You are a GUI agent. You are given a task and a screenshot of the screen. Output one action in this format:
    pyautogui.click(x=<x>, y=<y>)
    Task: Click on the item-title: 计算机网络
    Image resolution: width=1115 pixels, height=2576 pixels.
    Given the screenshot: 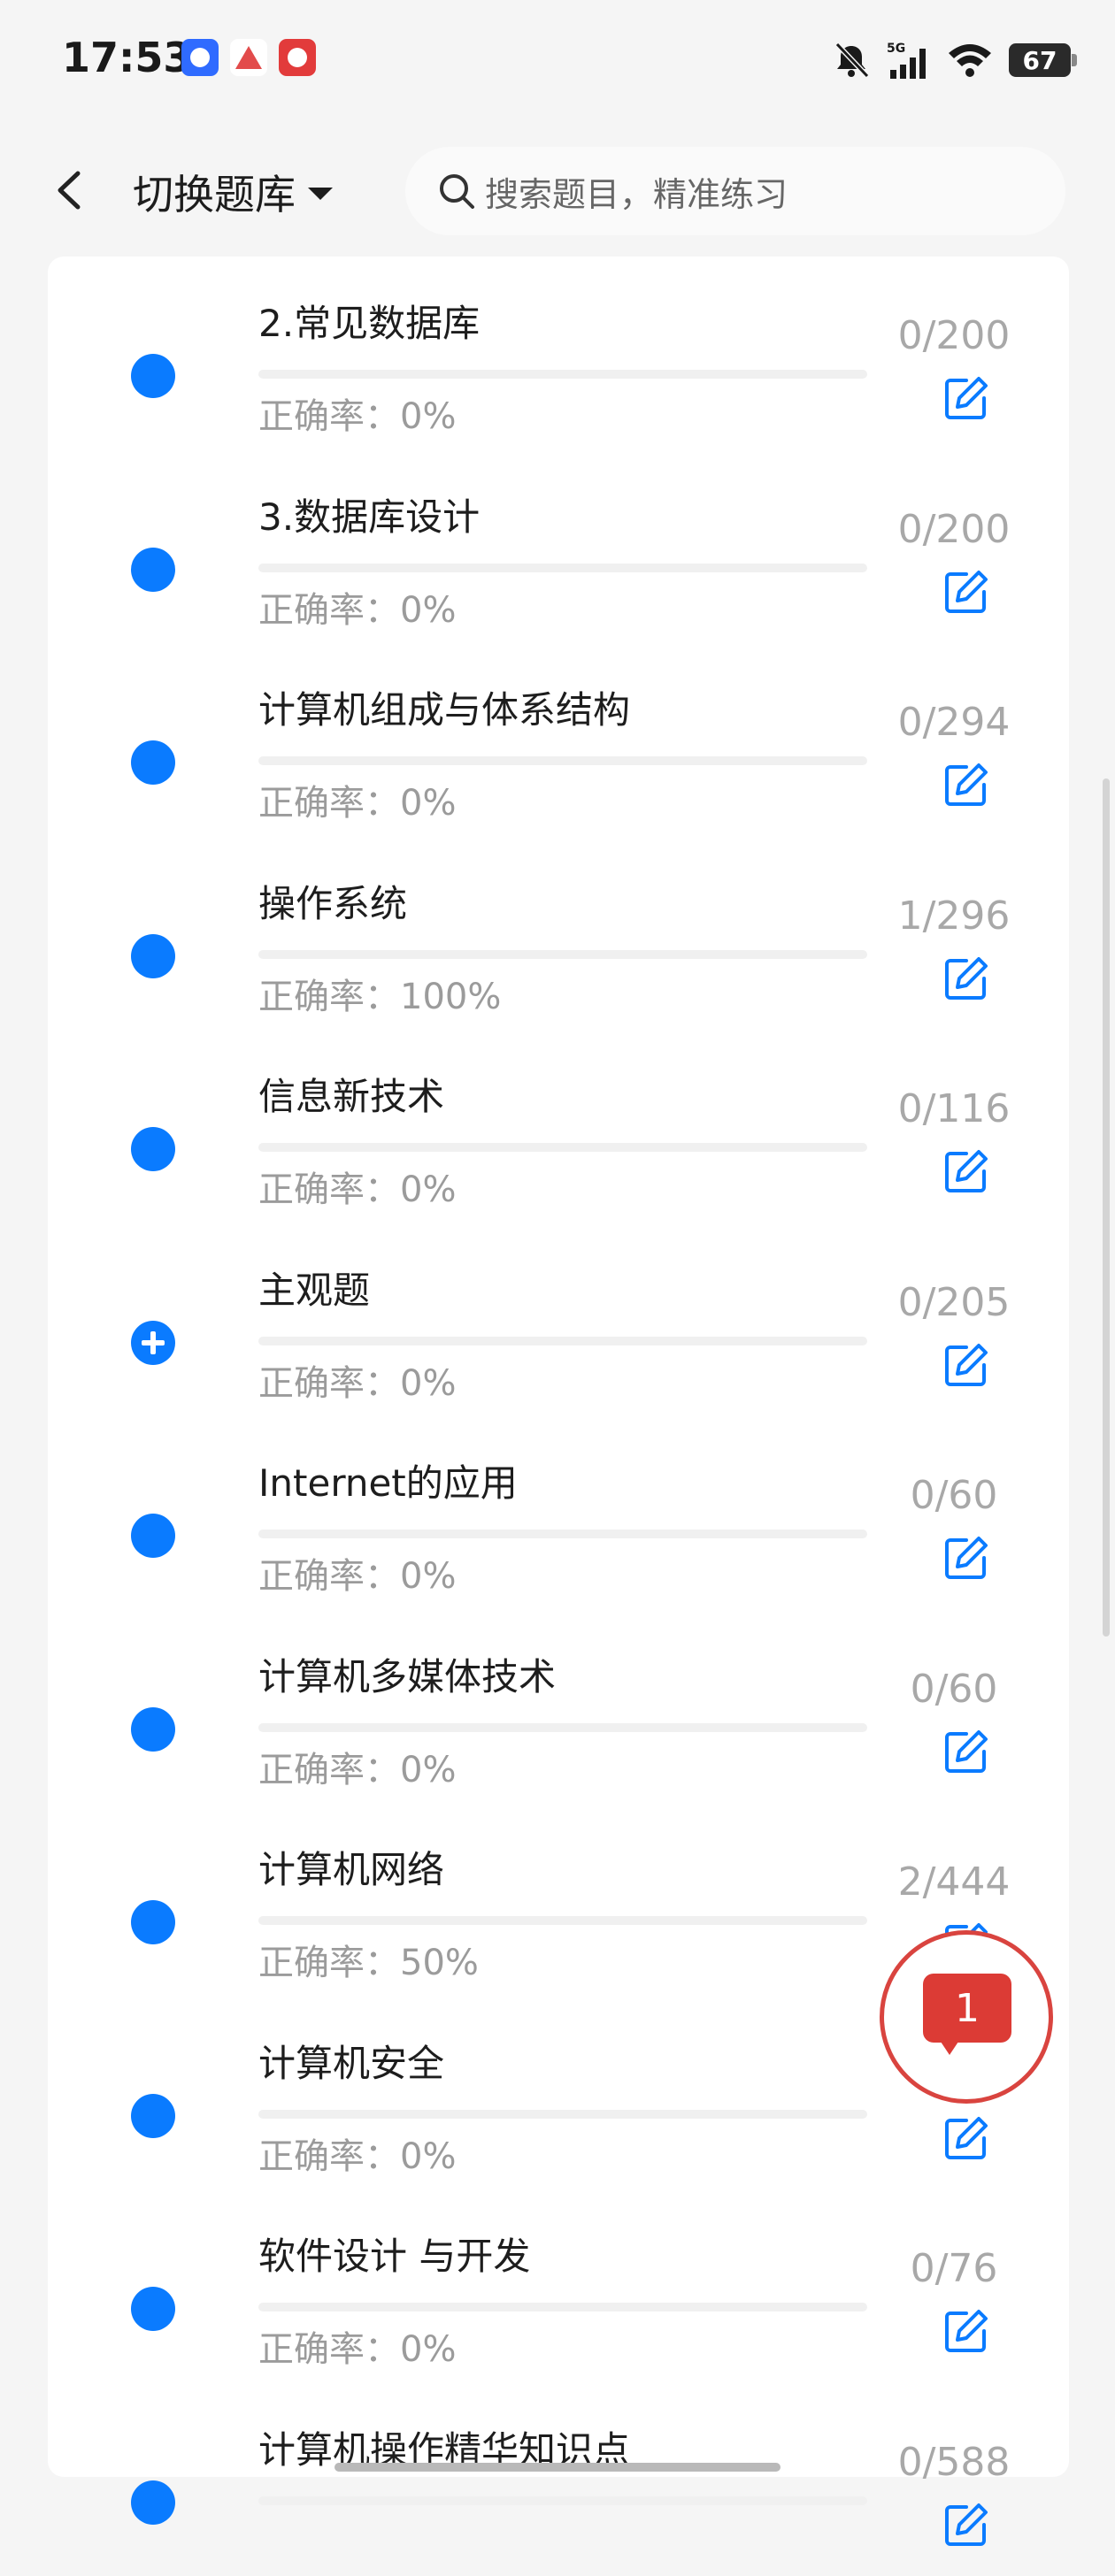 What is the action you would take?
    pyautogui.click(x=351, y=1869)
    